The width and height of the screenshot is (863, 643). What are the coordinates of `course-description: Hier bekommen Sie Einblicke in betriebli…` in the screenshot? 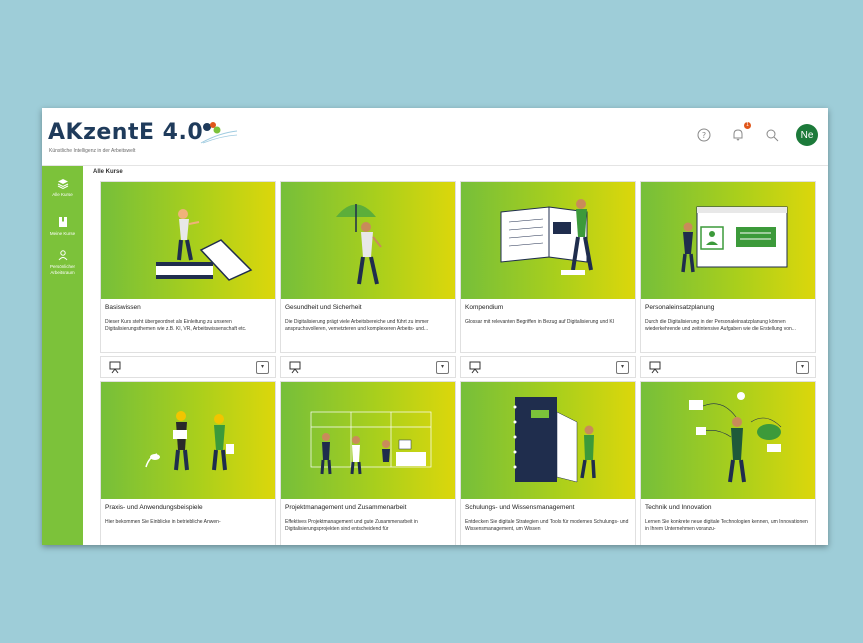 It's located at (163, 522).